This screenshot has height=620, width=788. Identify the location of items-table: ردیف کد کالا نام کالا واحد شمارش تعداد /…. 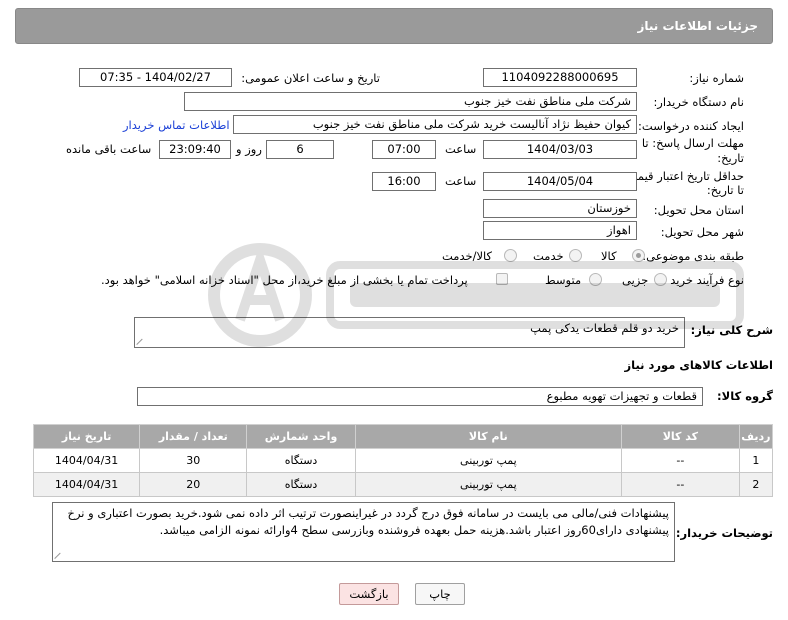
(403, 460).